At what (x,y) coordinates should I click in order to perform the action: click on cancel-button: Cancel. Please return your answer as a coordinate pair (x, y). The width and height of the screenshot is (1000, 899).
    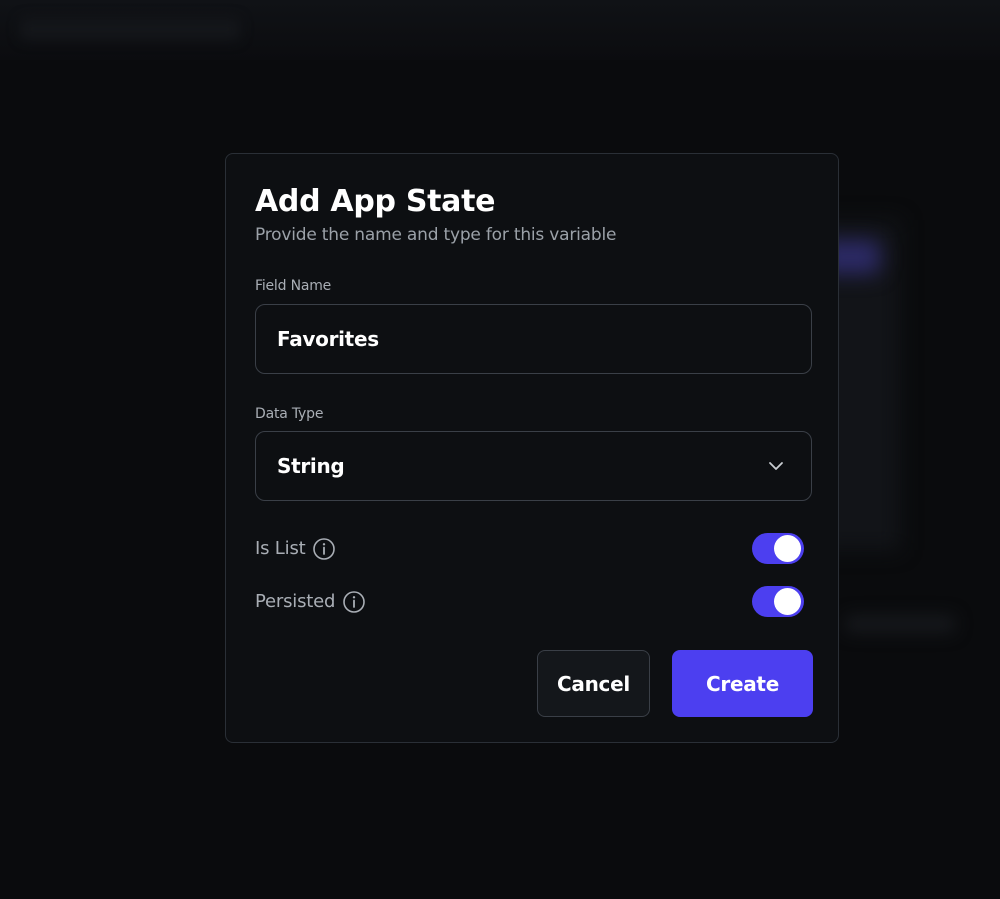
    Looking at the image, I should click on (593, 683).